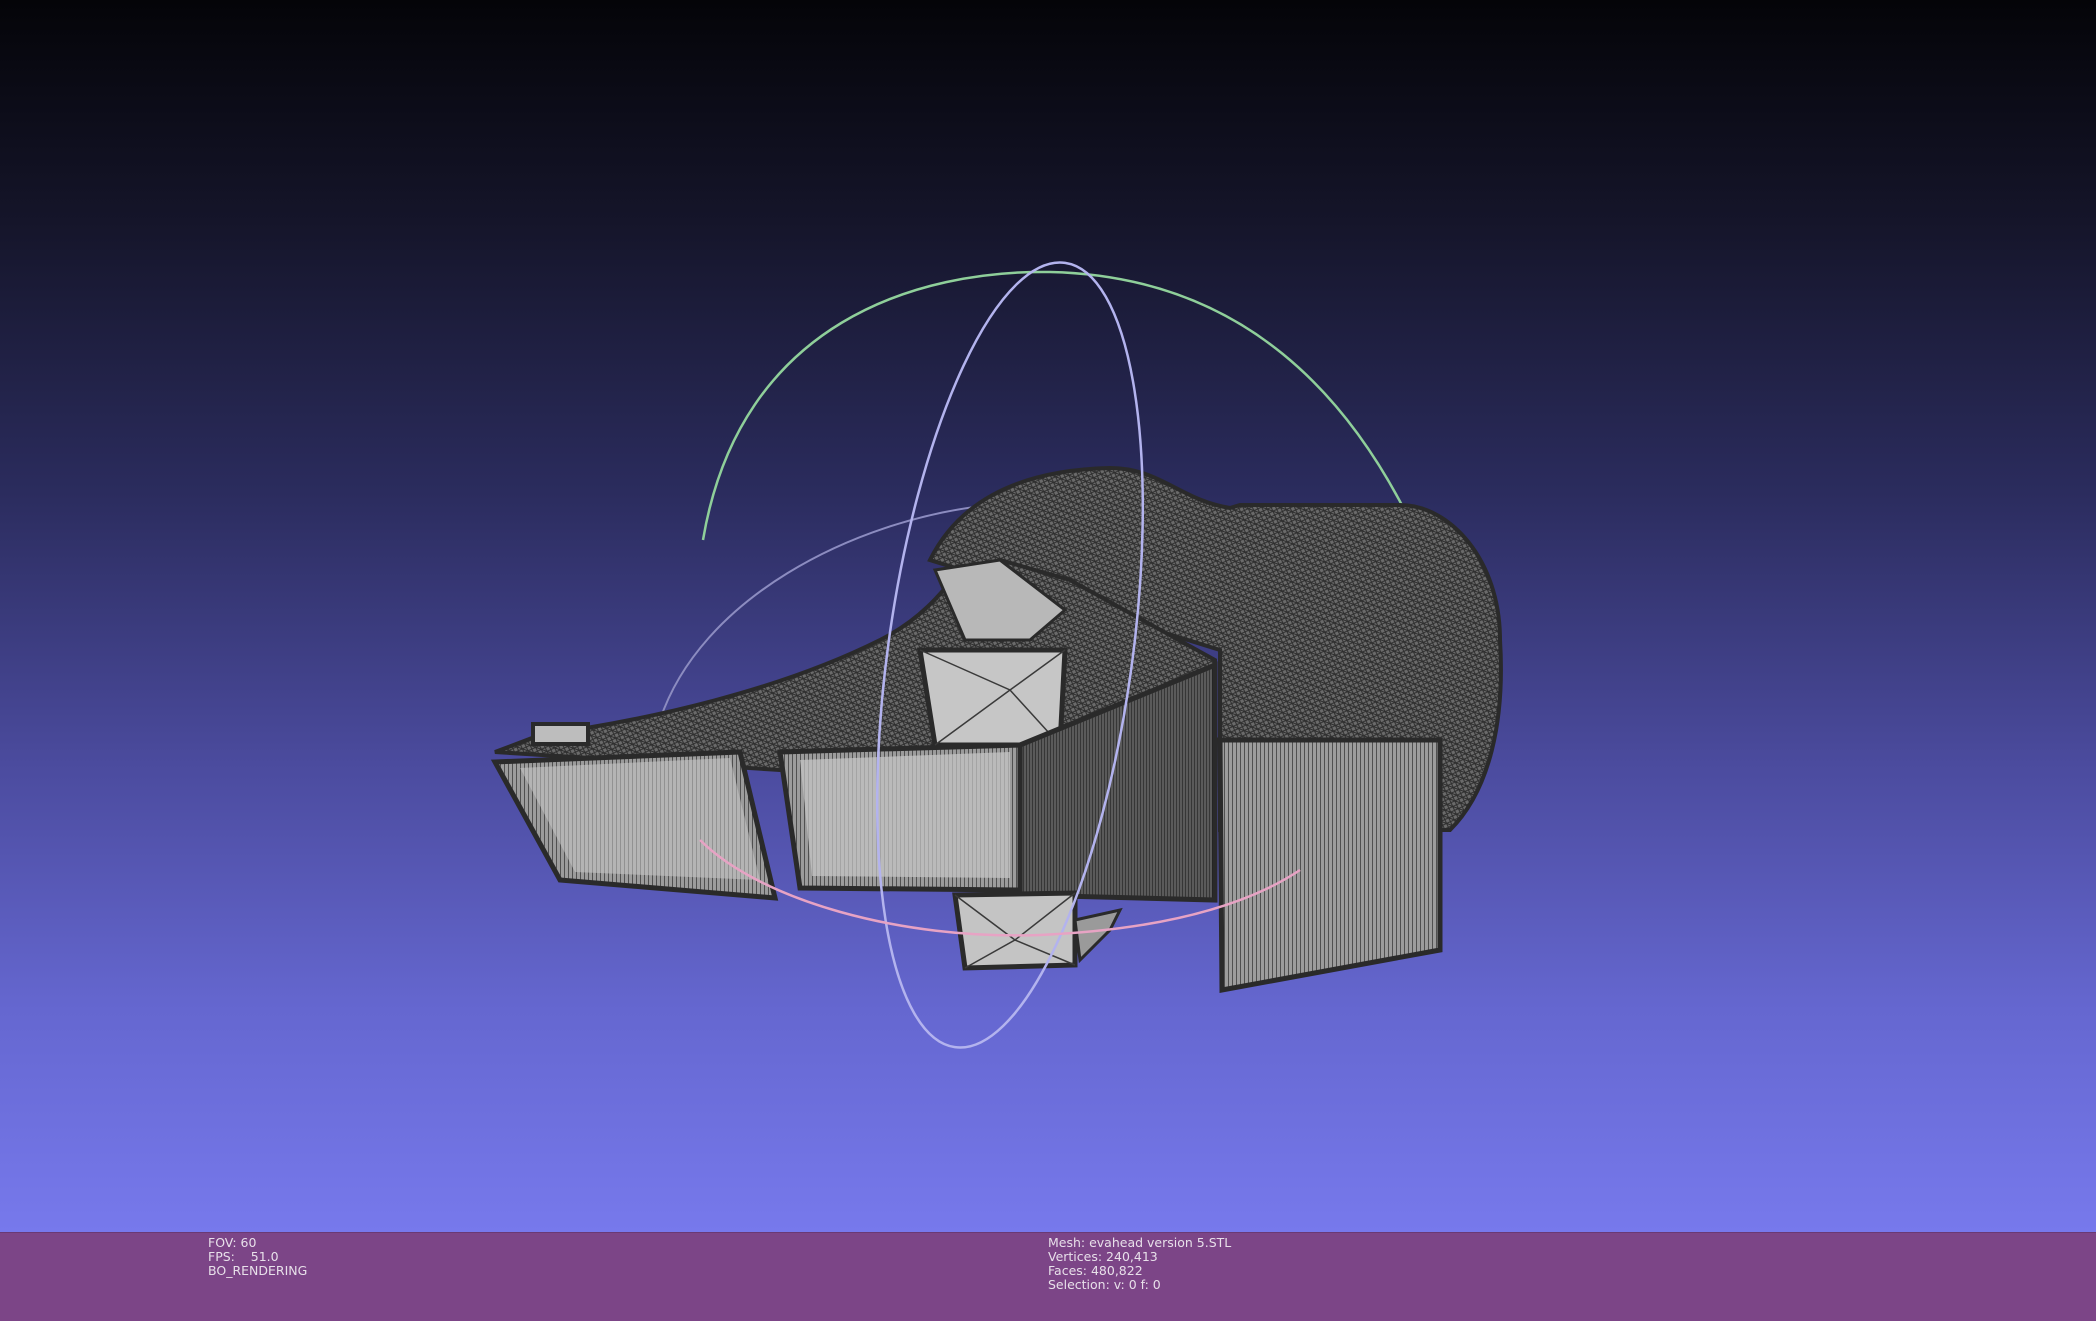  I want to click on fov-label: FOV: 60, so click(232, 1242).